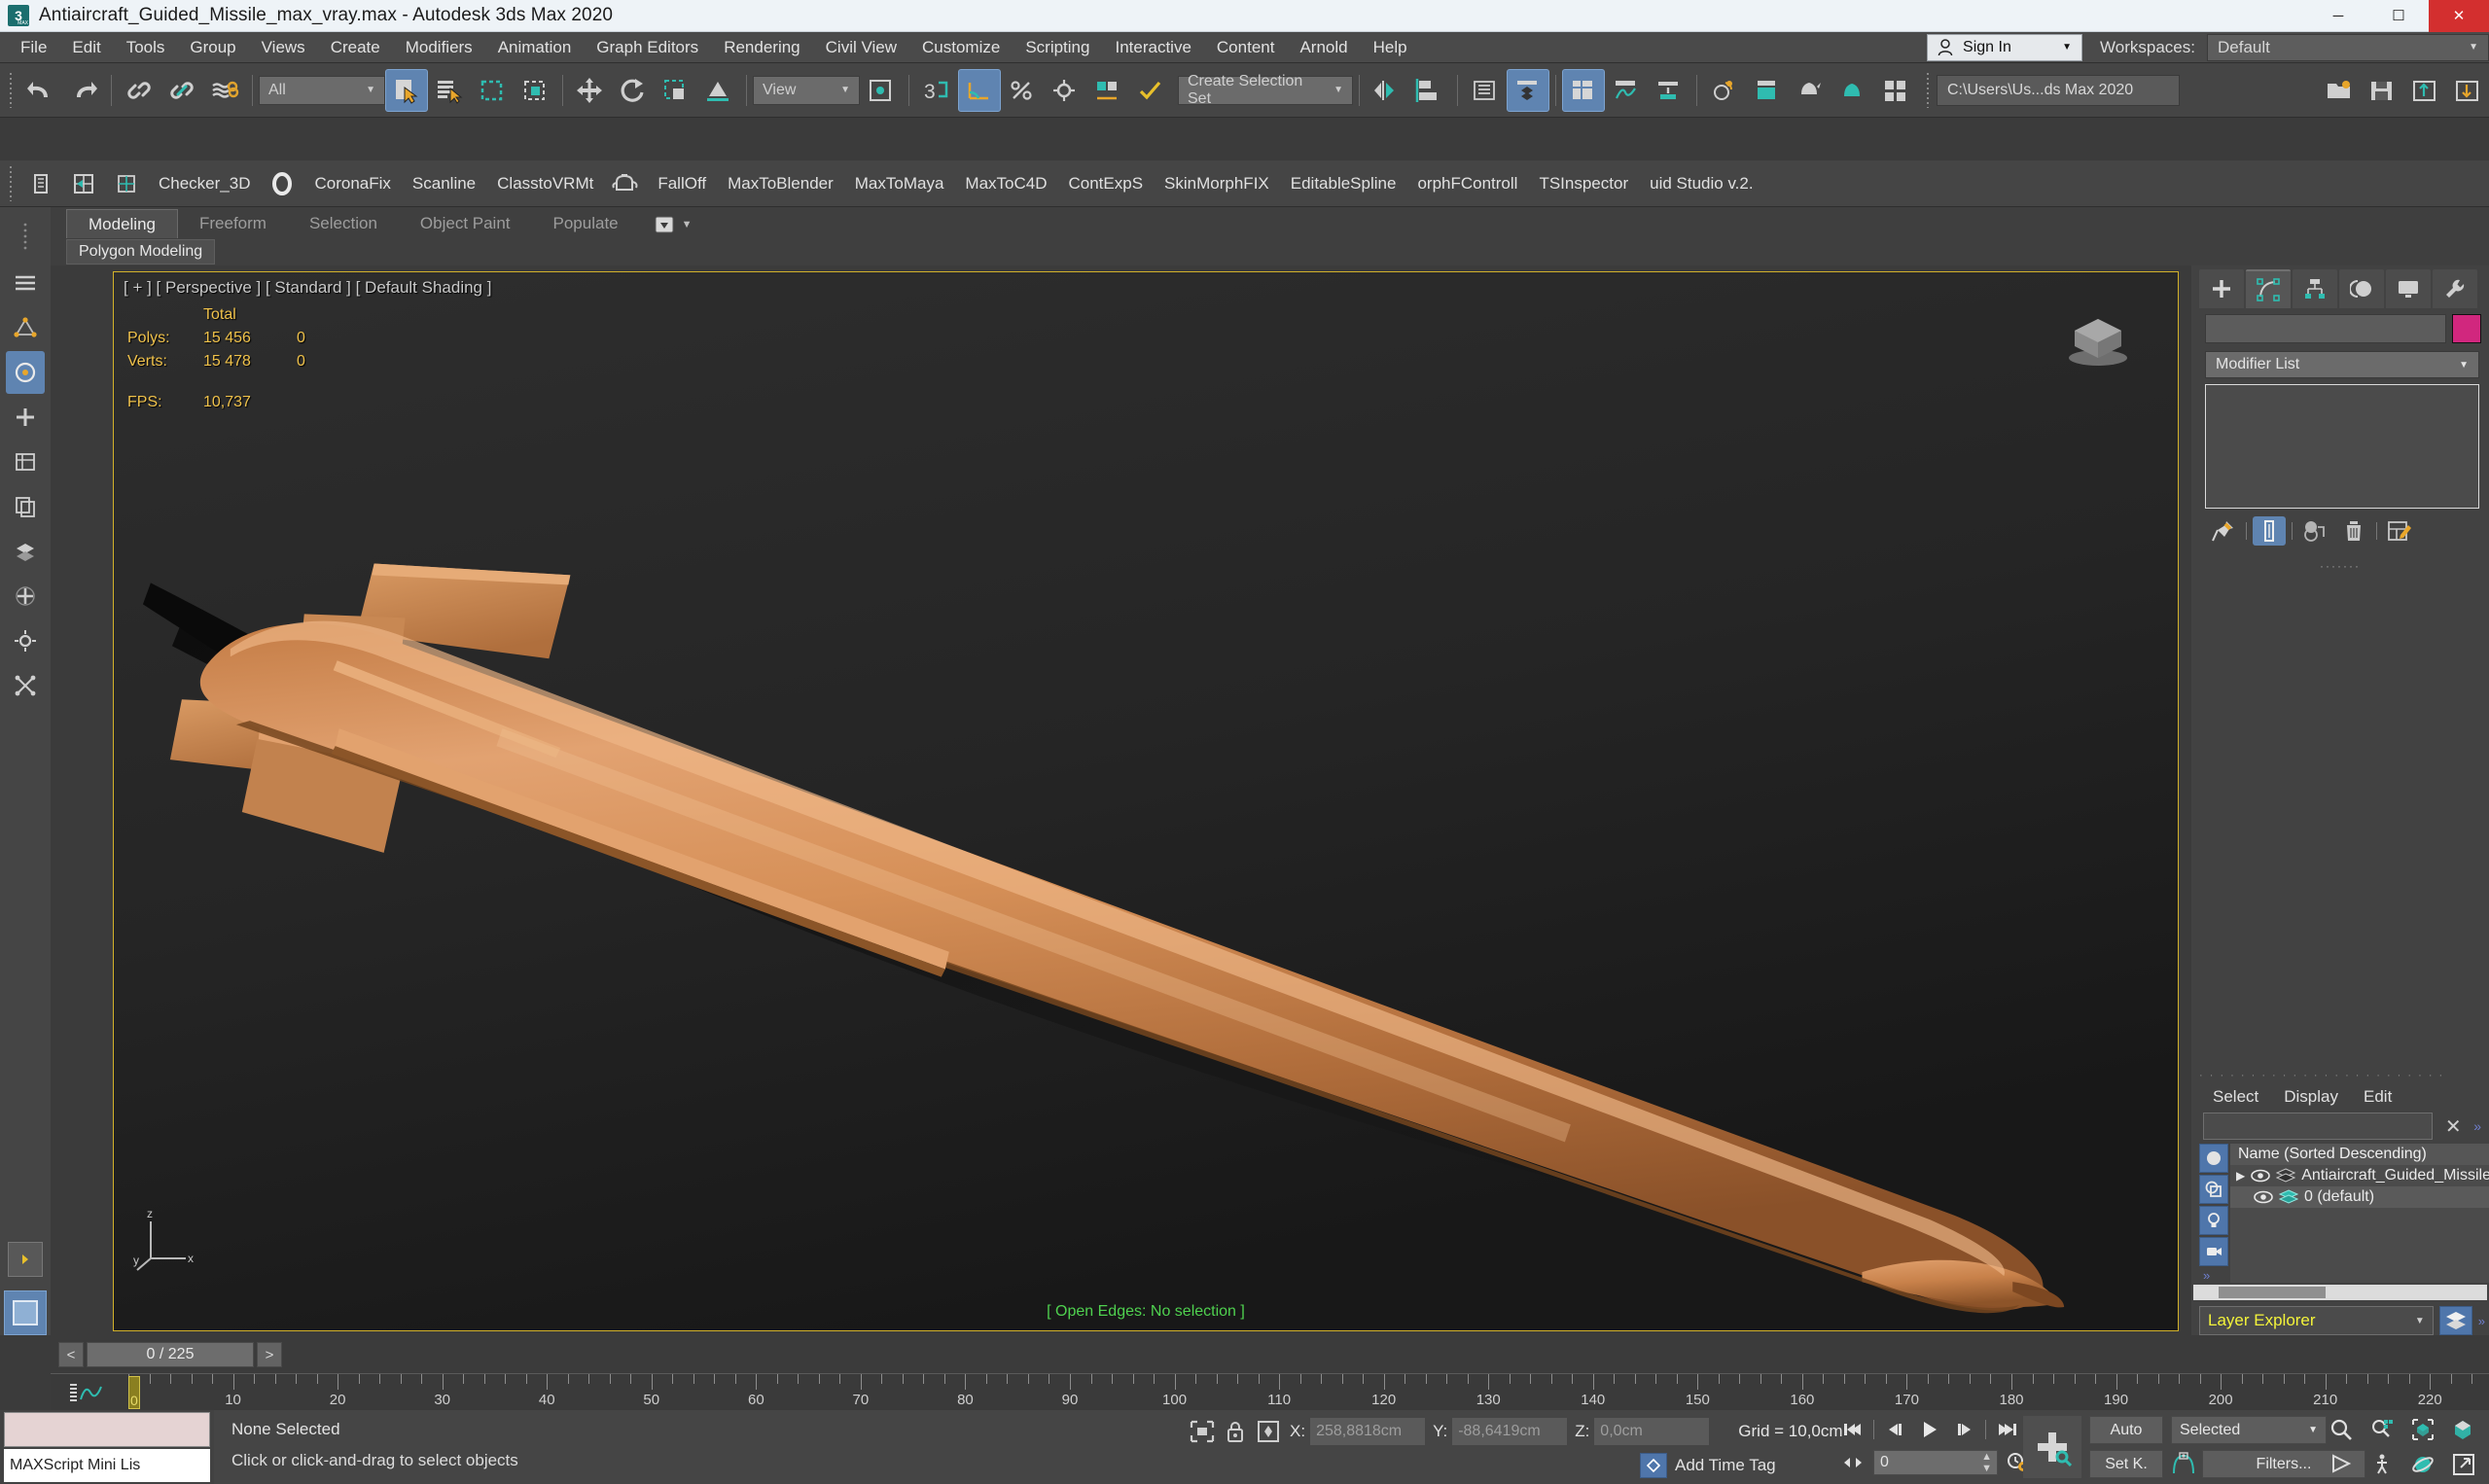 This screenshot has height=1484, width=2489. What do you see at coordinates (449, 91) in the screenshot?
I see `select-by-name-icon` at bounding box center [449, 91].